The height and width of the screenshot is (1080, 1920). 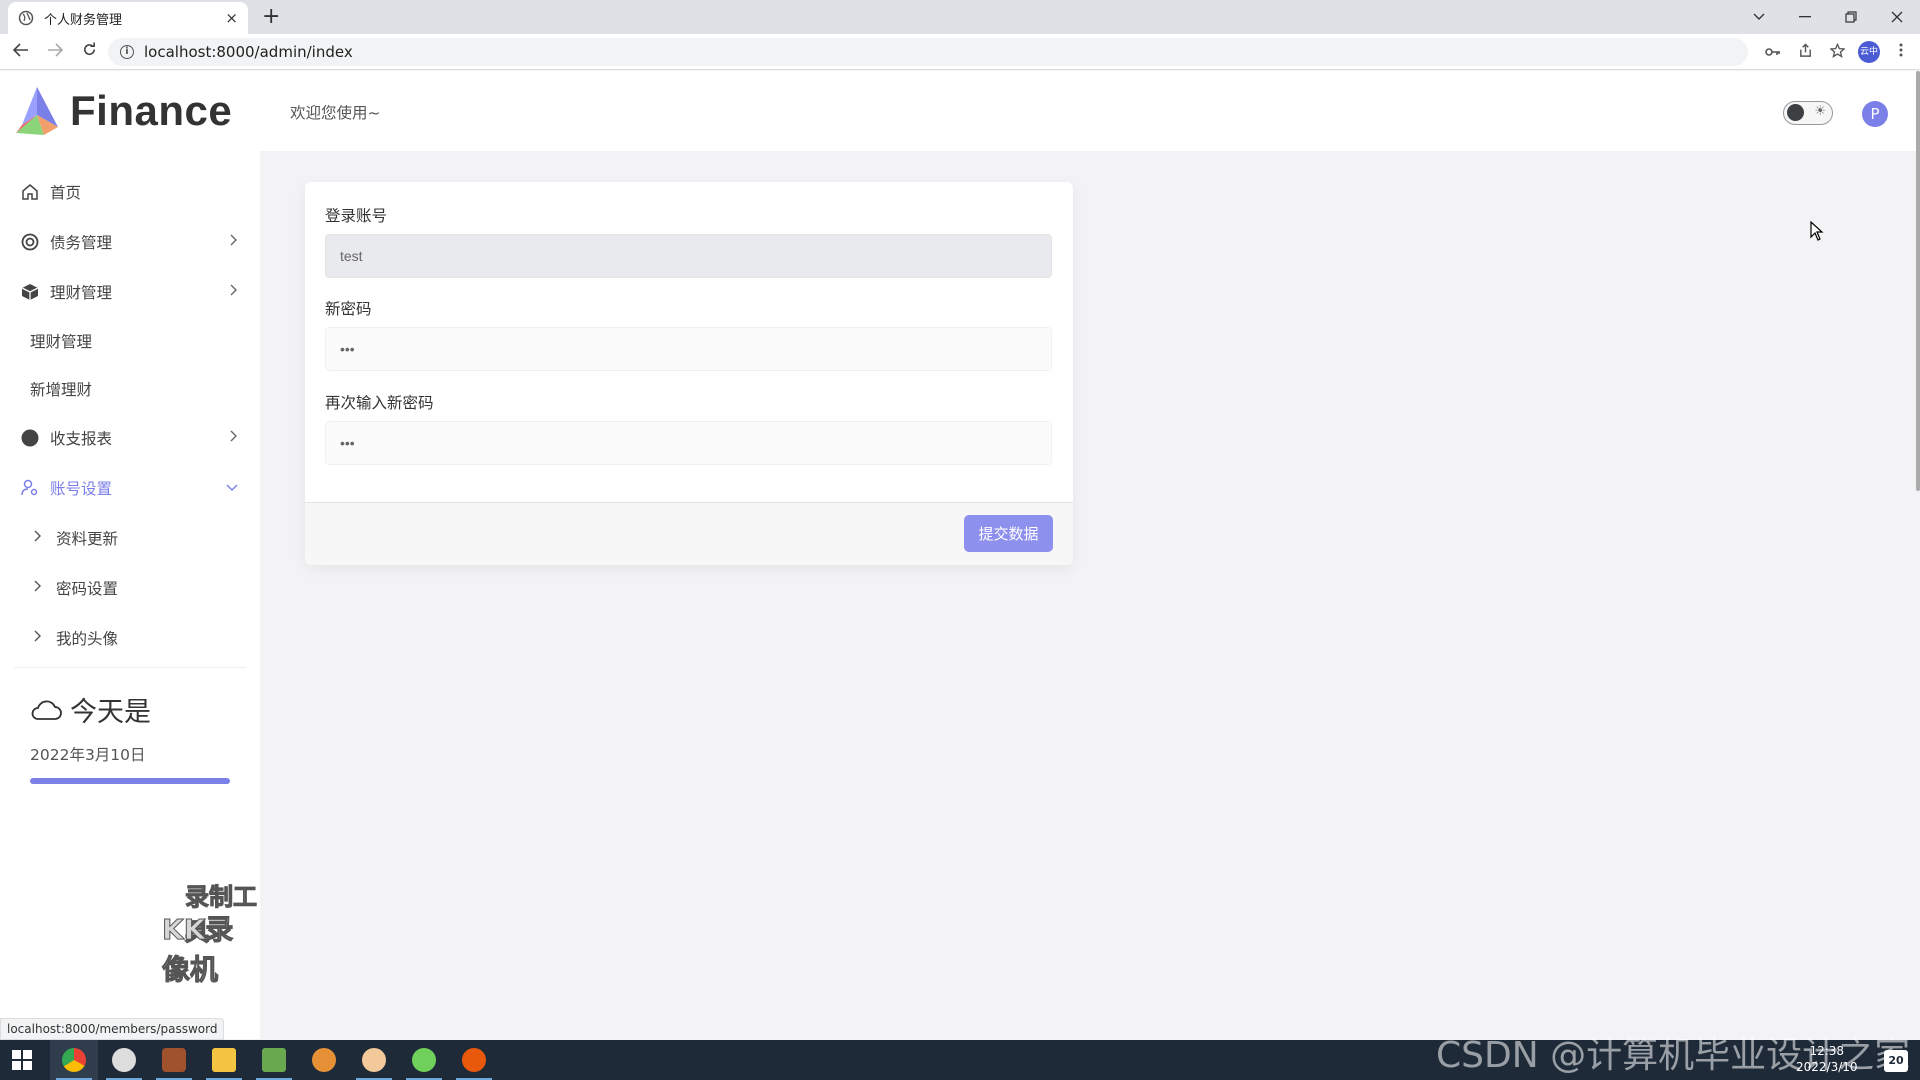 What do you see at coordinates (688, 349) in the screenshot?
I see `new-password-field: •••` at bounding box center [688, 349].